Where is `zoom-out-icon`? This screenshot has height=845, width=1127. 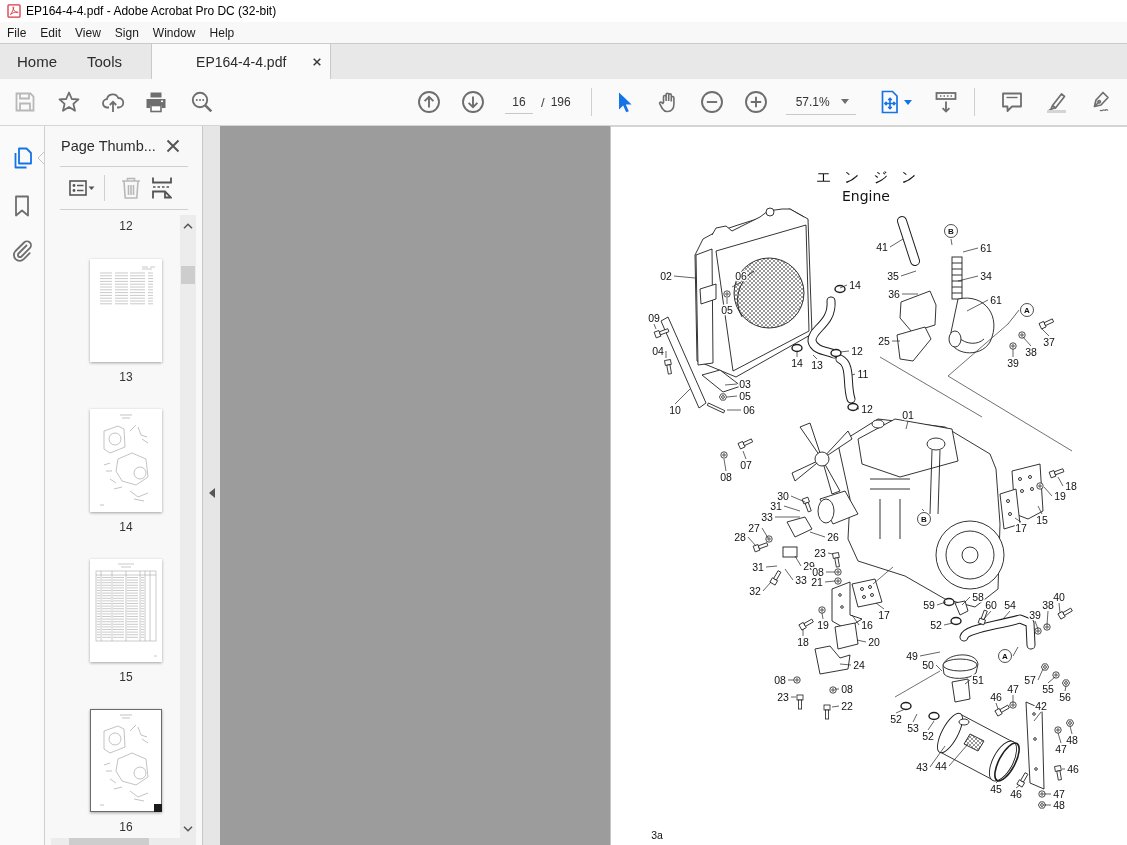 zoom-out-icon is located at coordinates (711, 102).